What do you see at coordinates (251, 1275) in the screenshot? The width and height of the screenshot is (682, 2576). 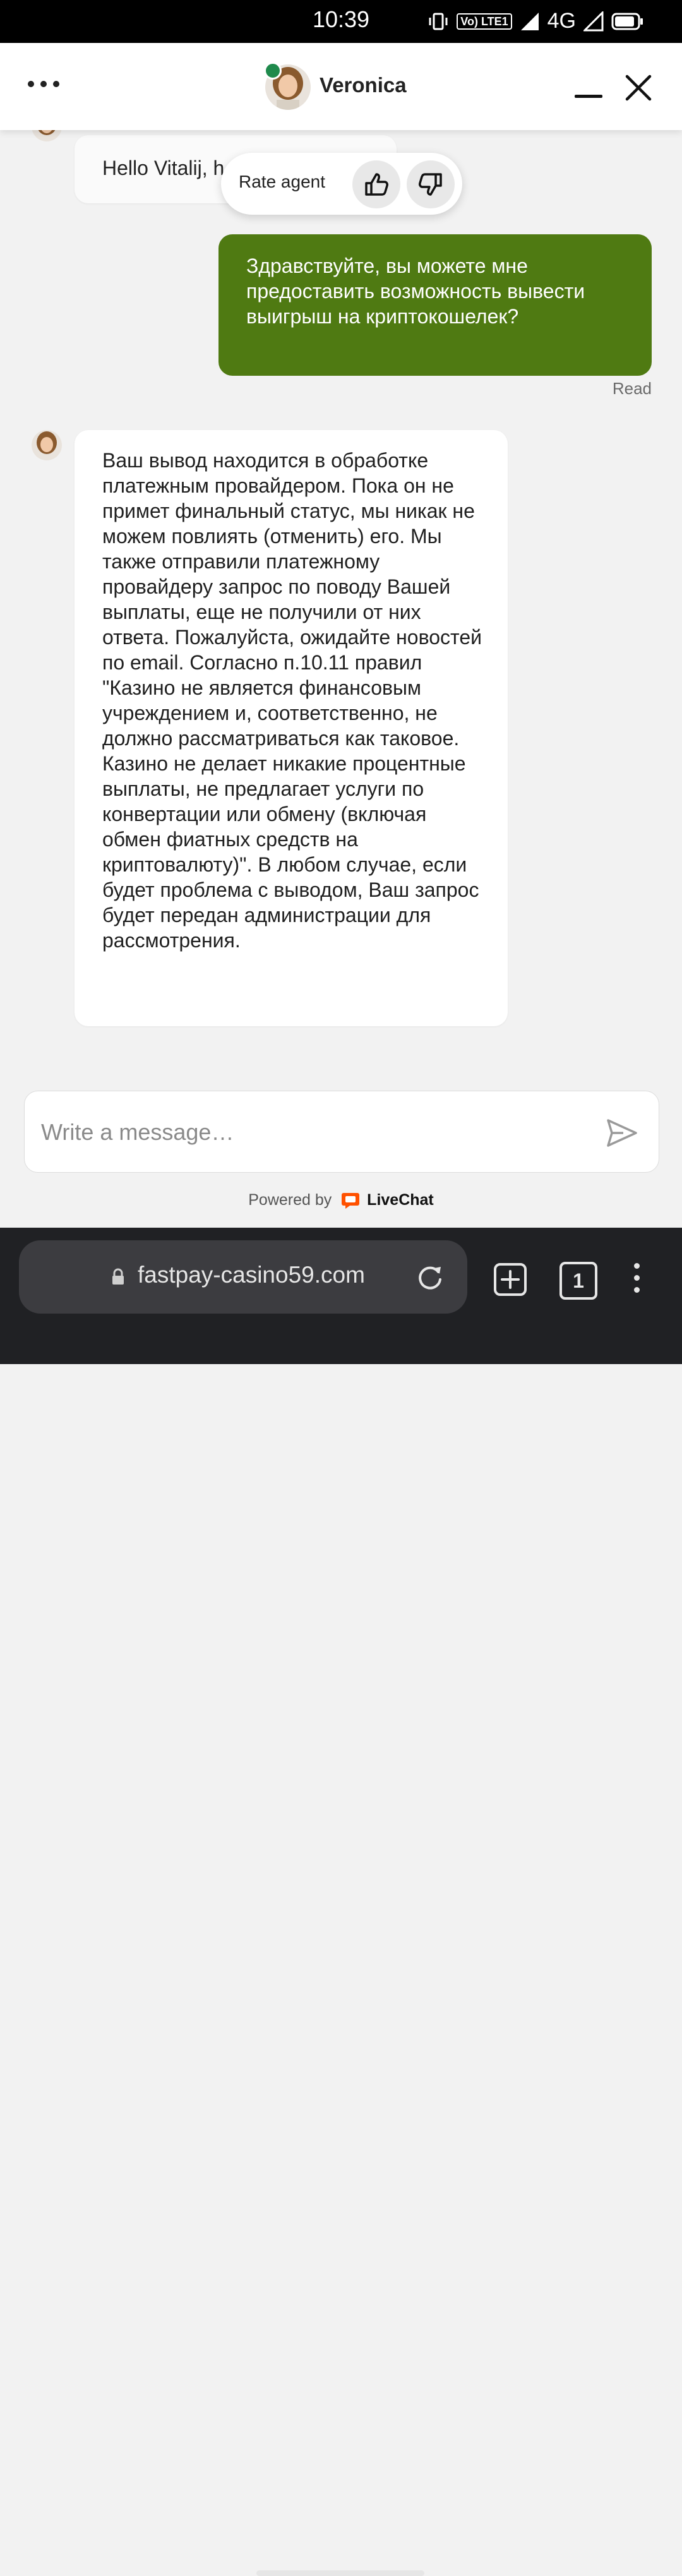 I see `url-text: fastpay-casino59.com` at bounding box center [251, 1275].